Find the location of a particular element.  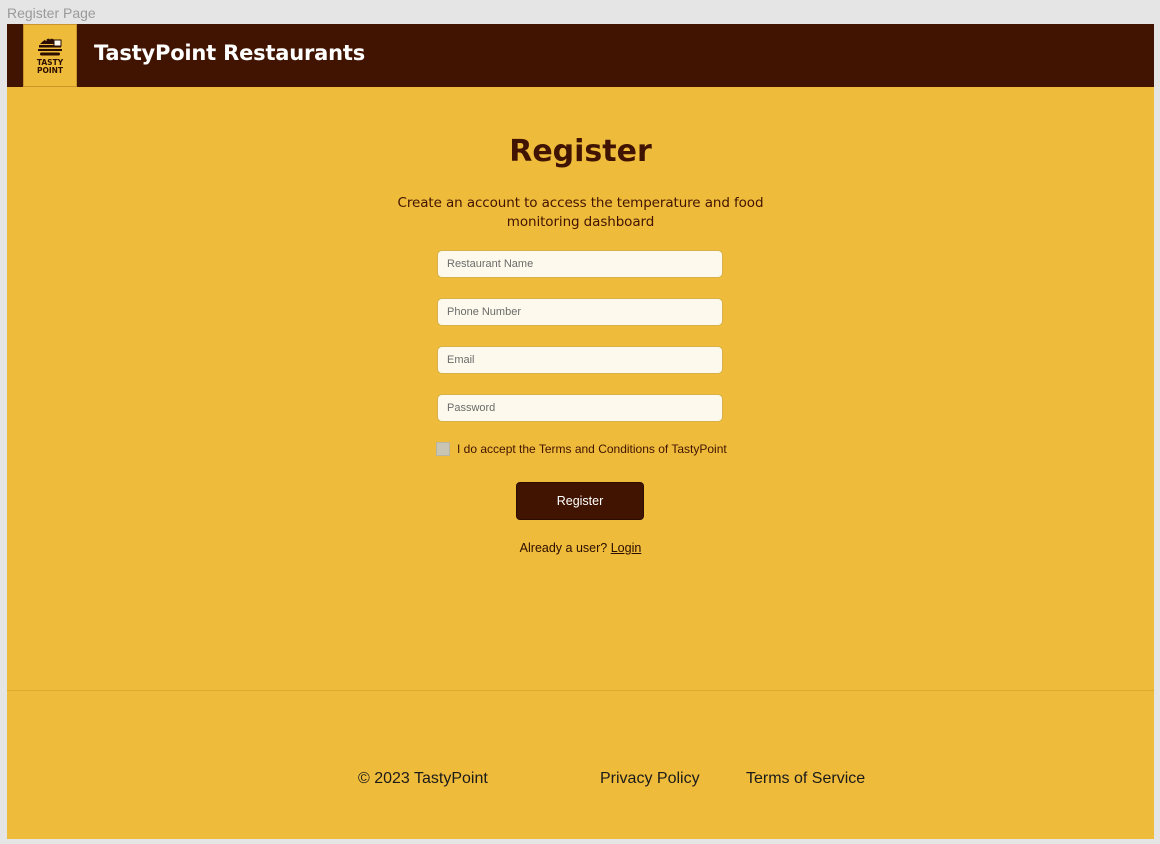

terms-checkbox is located at coordinates (443, 449).